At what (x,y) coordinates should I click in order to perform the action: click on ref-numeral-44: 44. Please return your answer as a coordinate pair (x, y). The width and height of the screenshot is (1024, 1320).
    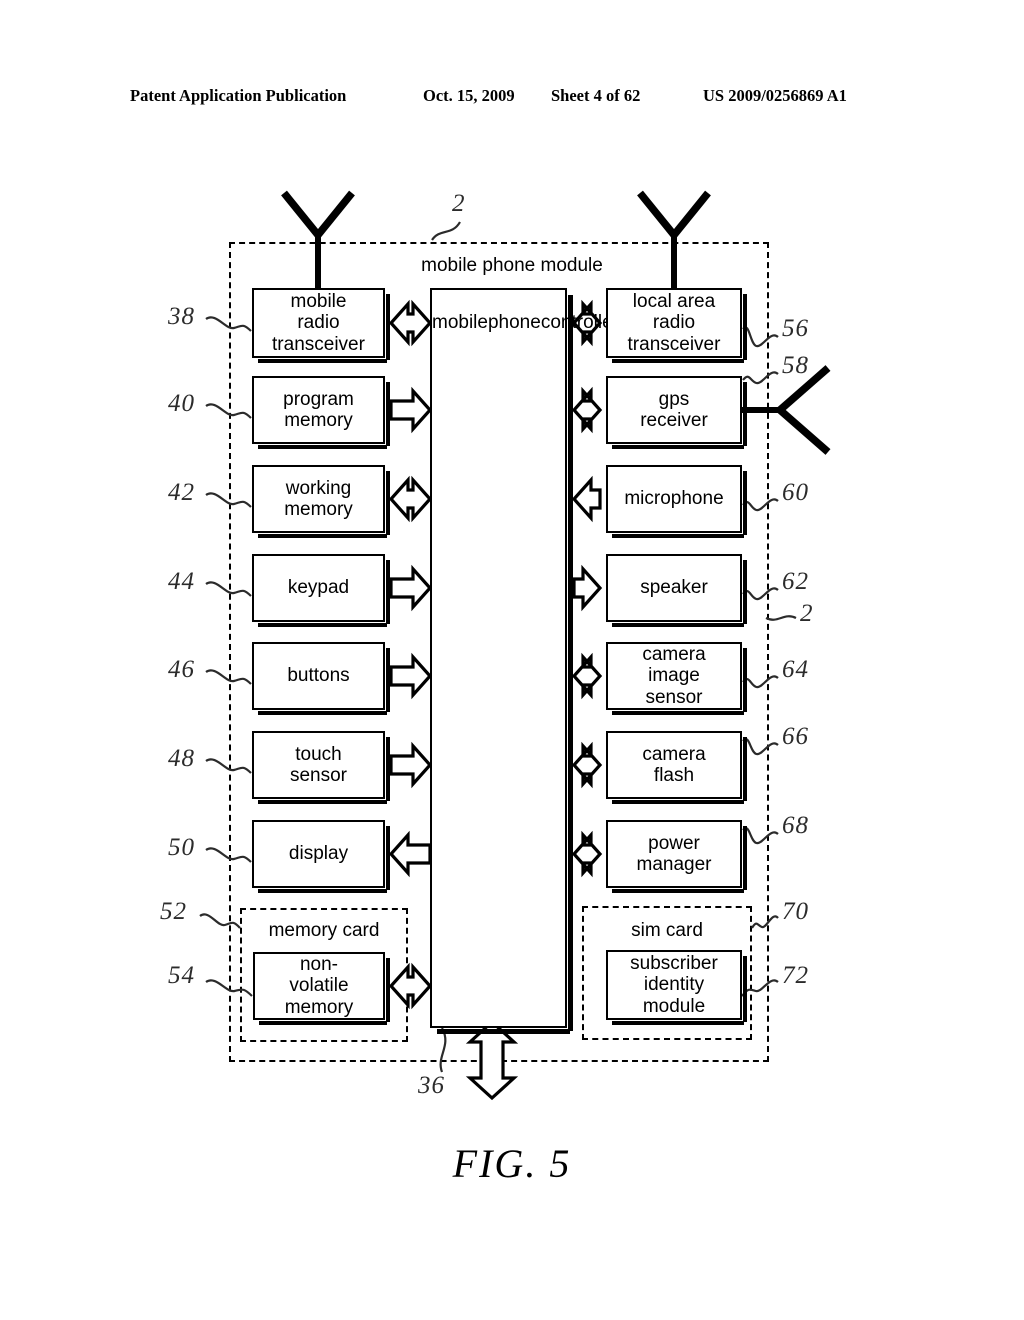
    Looking at the image, I should click on (181, 581).